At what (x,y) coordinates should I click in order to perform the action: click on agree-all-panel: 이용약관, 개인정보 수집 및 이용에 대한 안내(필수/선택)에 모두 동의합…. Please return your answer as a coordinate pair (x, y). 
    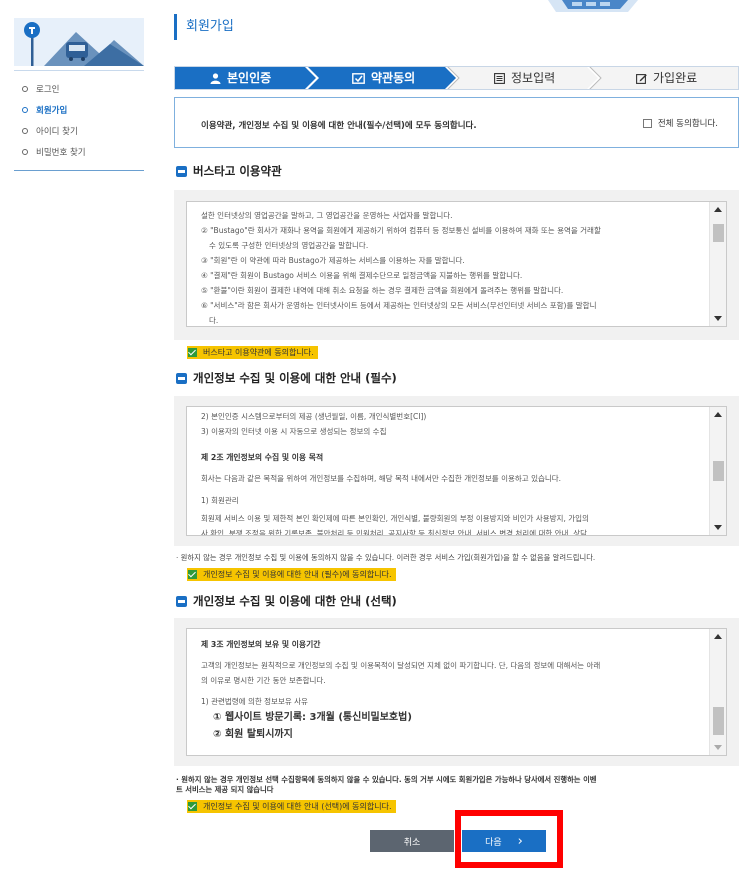
    Looking at the image, I should click on (456, 122).